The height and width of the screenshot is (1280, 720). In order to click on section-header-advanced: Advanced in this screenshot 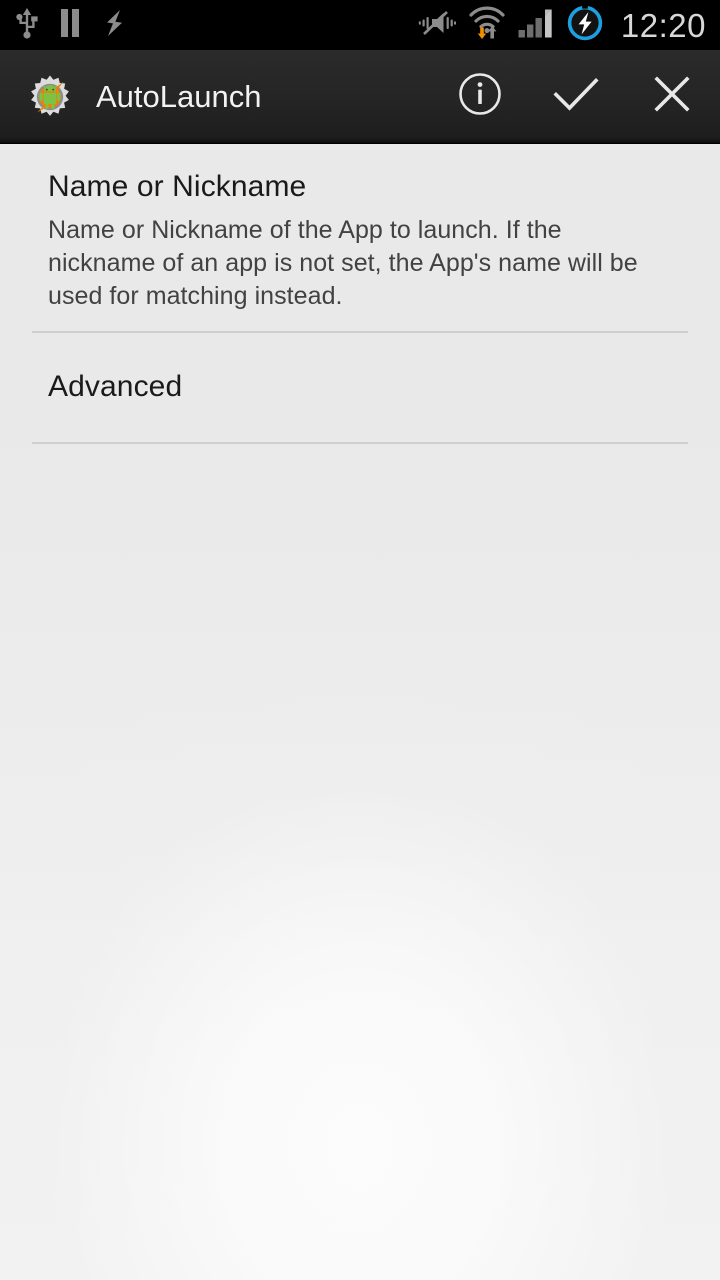, I will do `click(360, 387)`.